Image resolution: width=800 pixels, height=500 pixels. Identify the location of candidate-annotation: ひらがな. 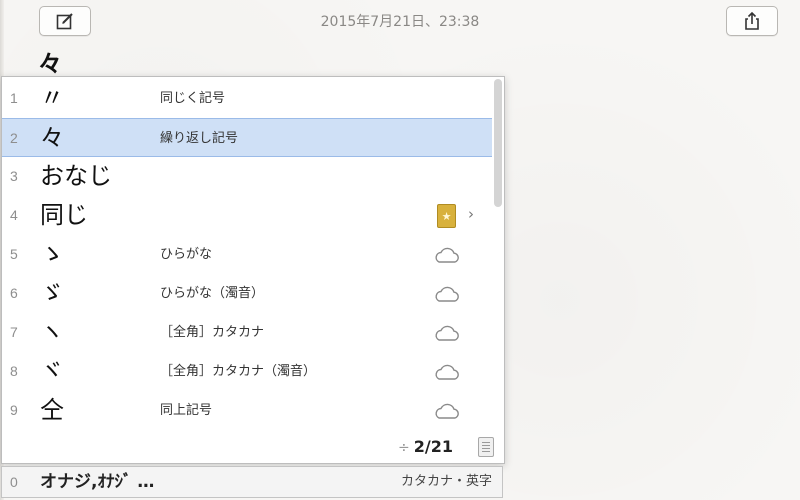
(186, 254).